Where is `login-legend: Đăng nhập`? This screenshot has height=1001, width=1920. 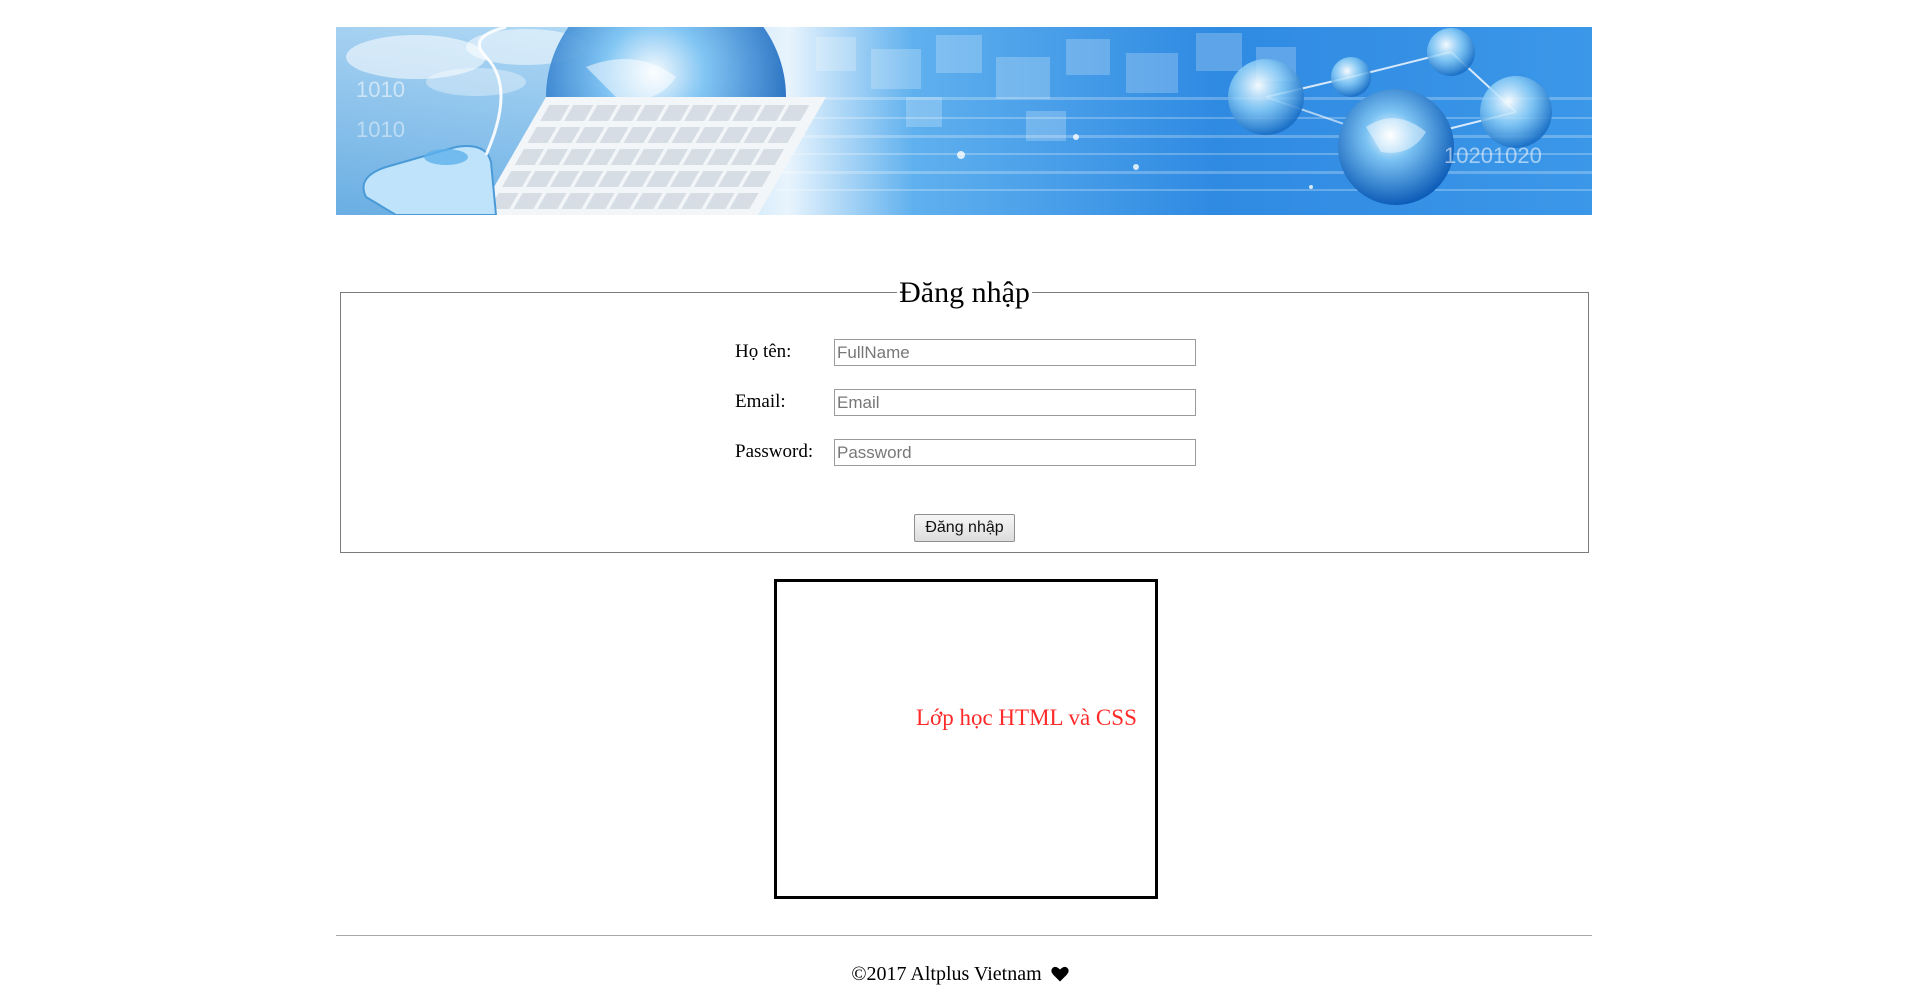 login-legend: Đăng nhập is located at coordinates (964, 293).